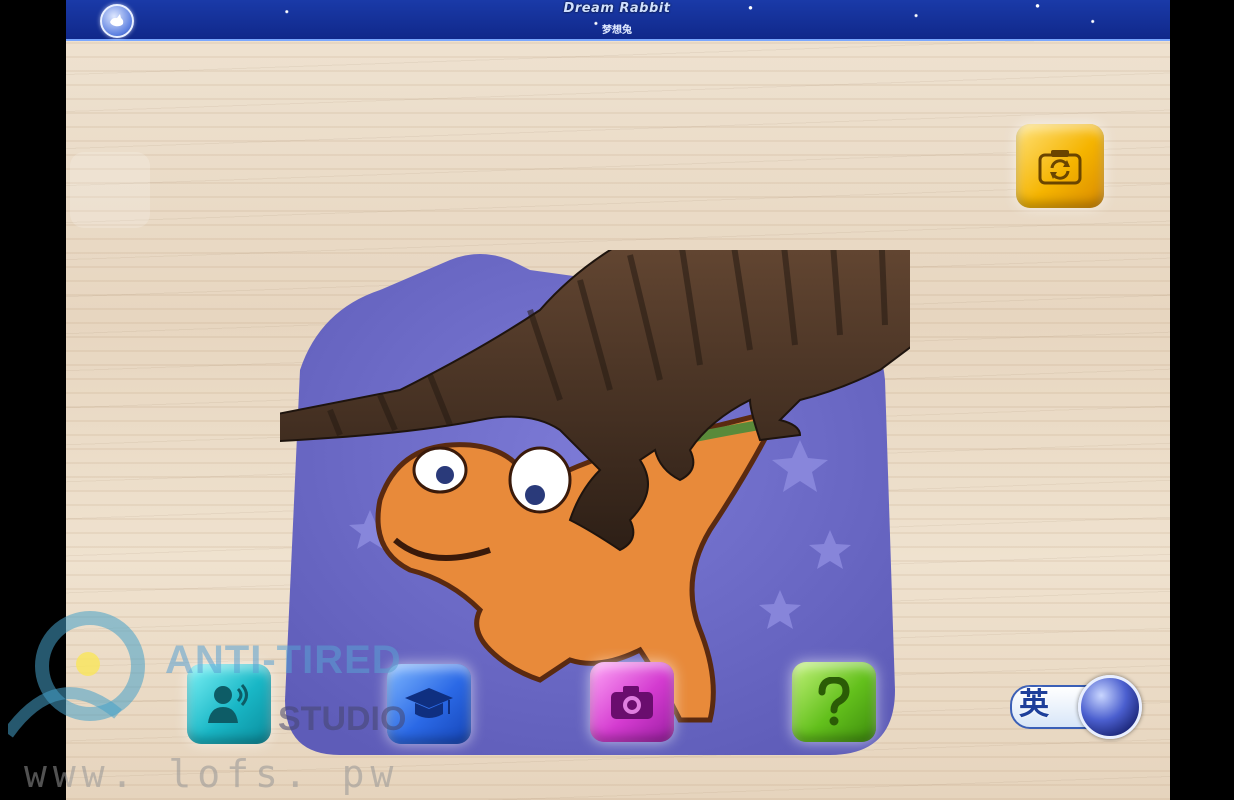 This screenshot has height=800, width=1234. I want to click on app-title: Dream Rabbit, so click(617, 8).